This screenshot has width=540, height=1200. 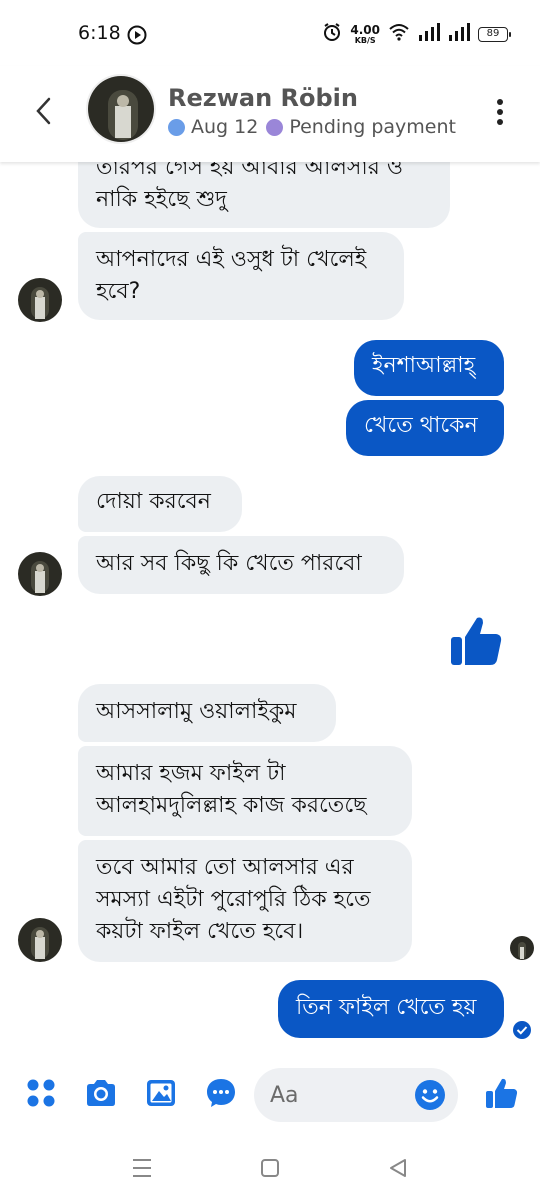 What do you see at coordinates (99, 33) in the screenshot?
I see `status-time: 6:18` at bounding box center [99, 33].